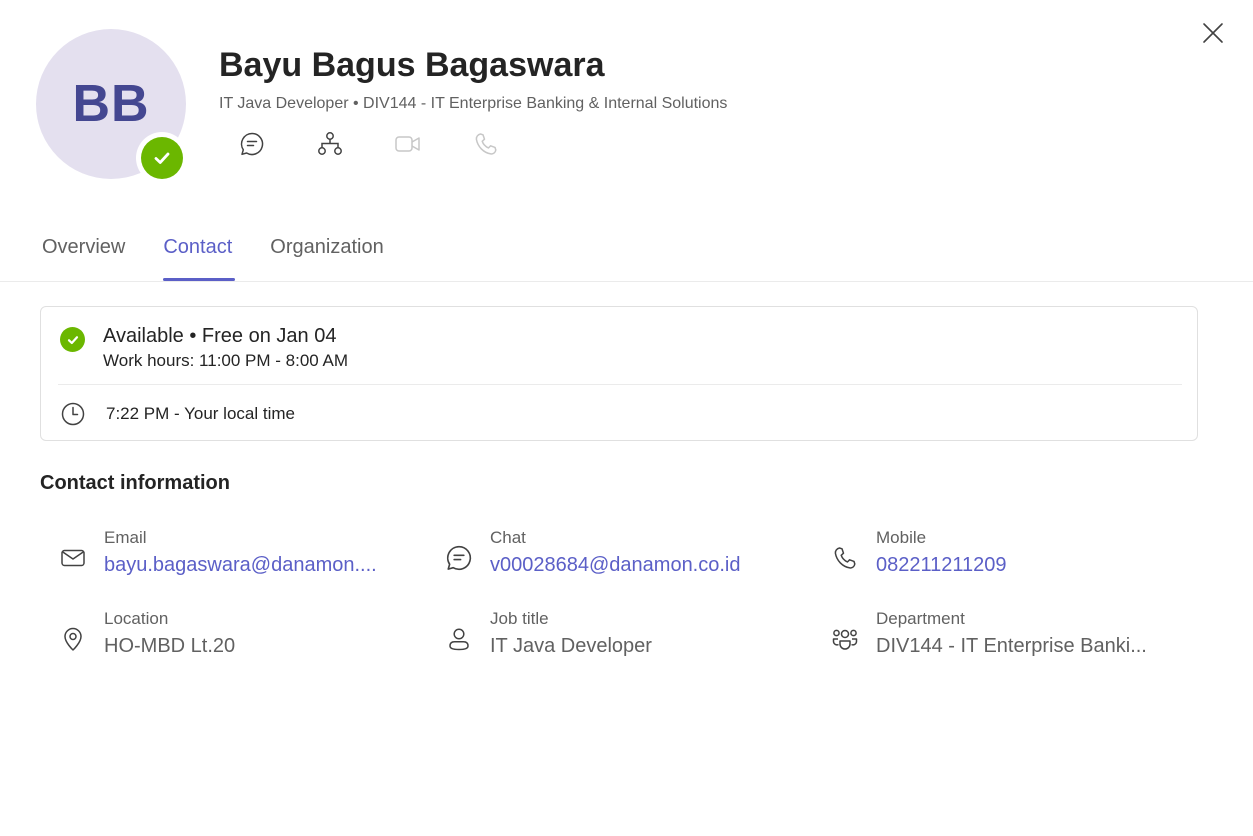 The width and height of the screenshot is (1253, 836). I want to click on phone-call-button, so click(486, 144).